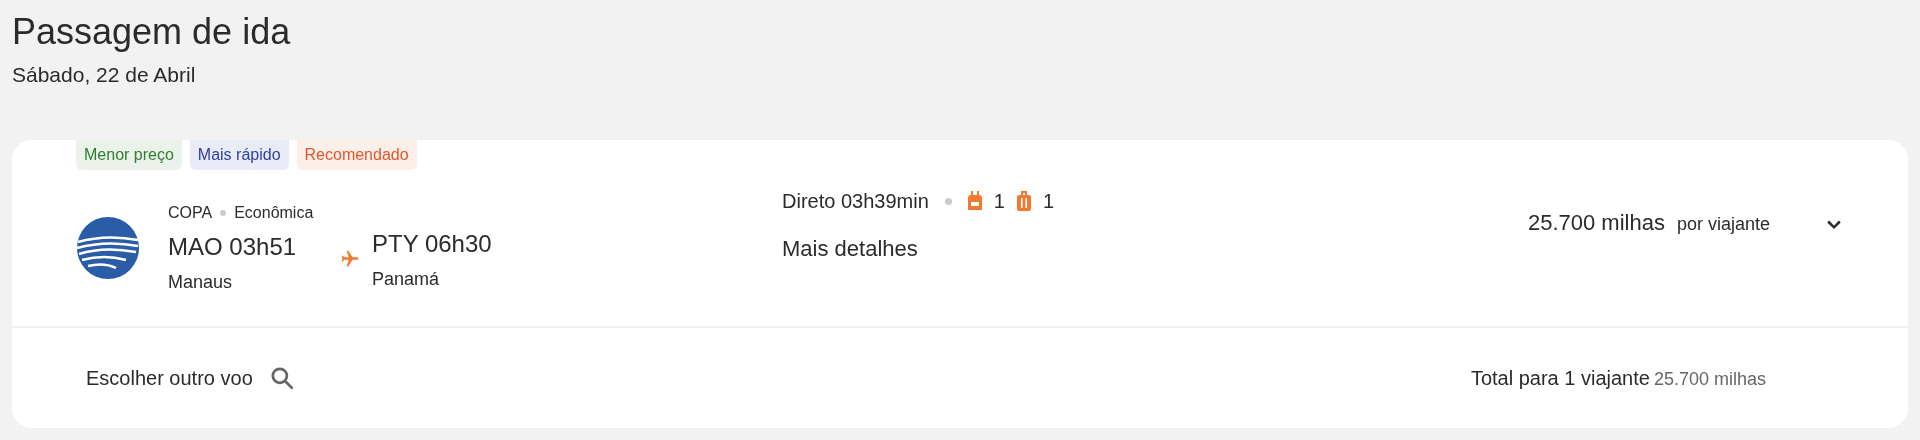 The height and width of the screenshot is (440, 1920). I want to click on departure-city: Manaus, so click(200, 282).